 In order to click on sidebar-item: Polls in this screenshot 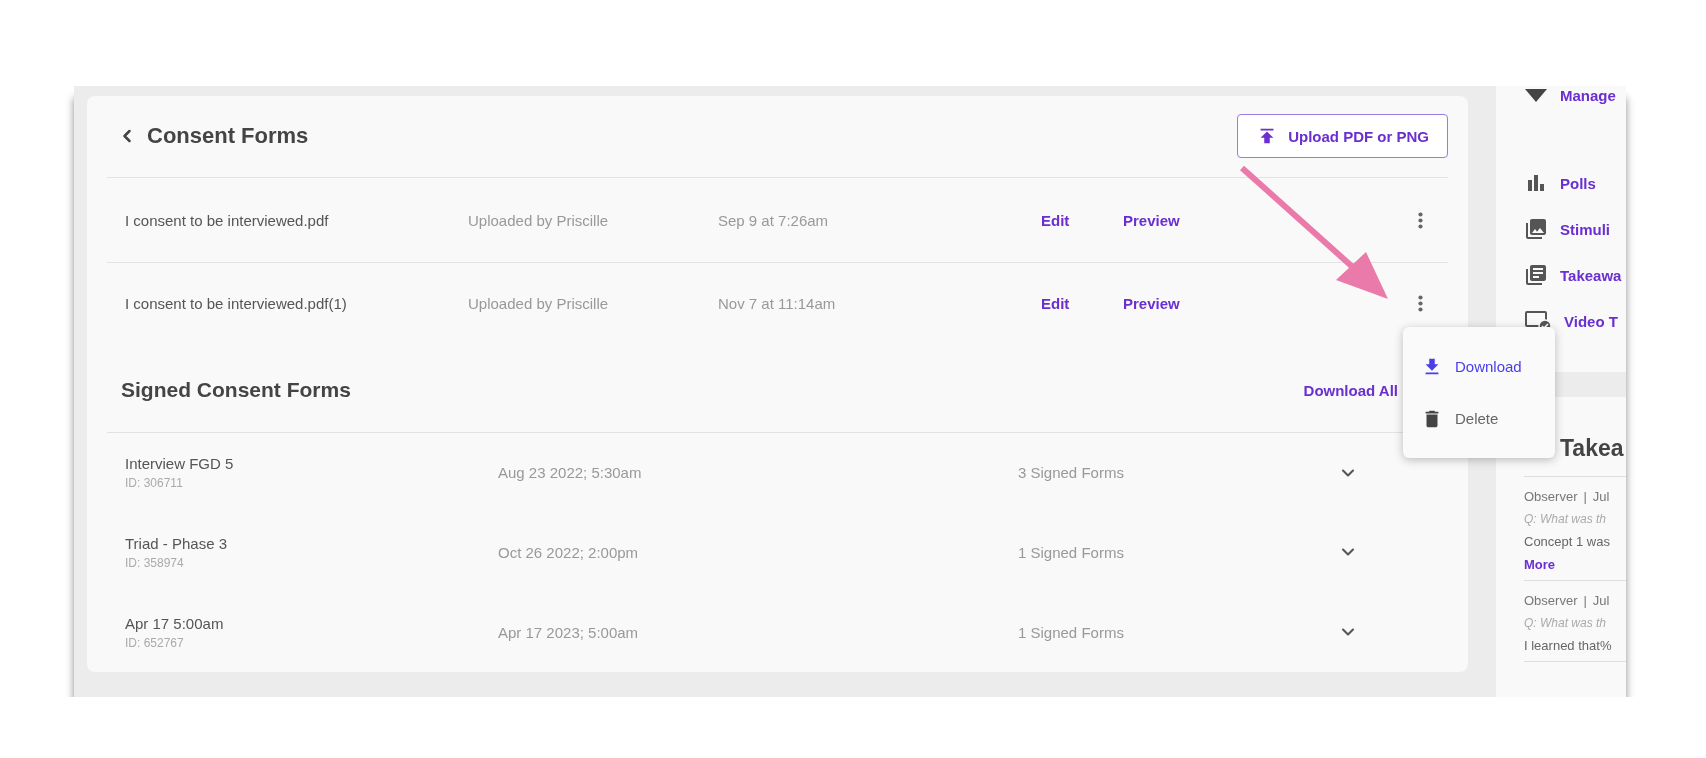, I will do `click(1575, 183)`.